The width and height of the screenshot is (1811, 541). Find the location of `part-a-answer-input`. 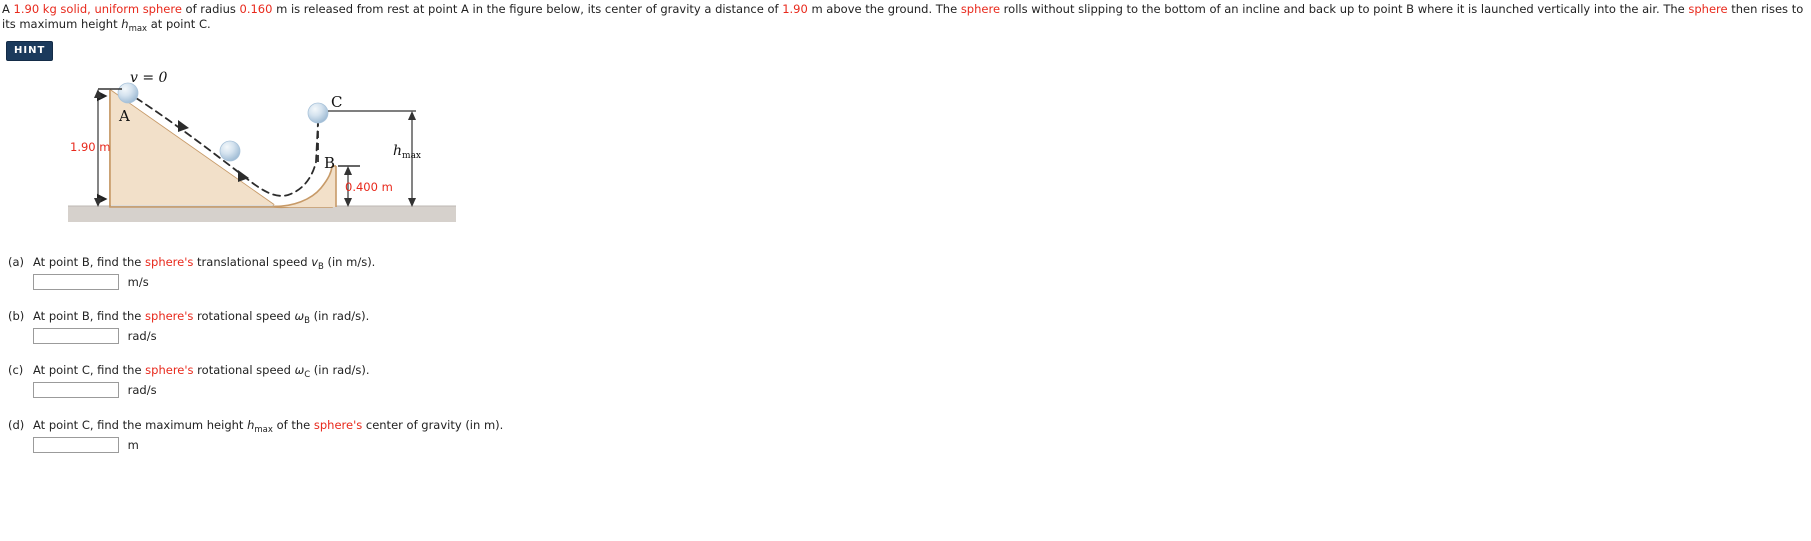

part-a-answer-input is located at coordinates (76, 282).